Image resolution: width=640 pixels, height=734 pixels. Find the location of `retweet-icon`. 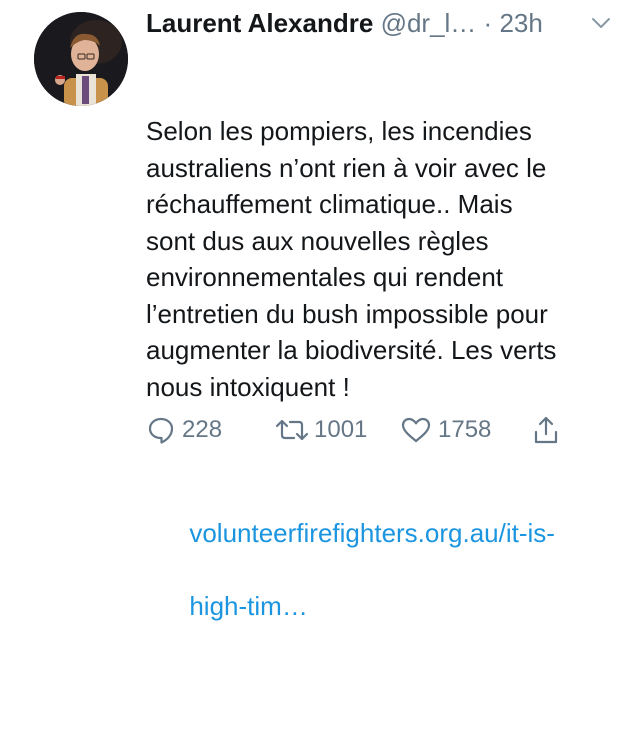

retweet-icon is located at coordinates (292, 430).